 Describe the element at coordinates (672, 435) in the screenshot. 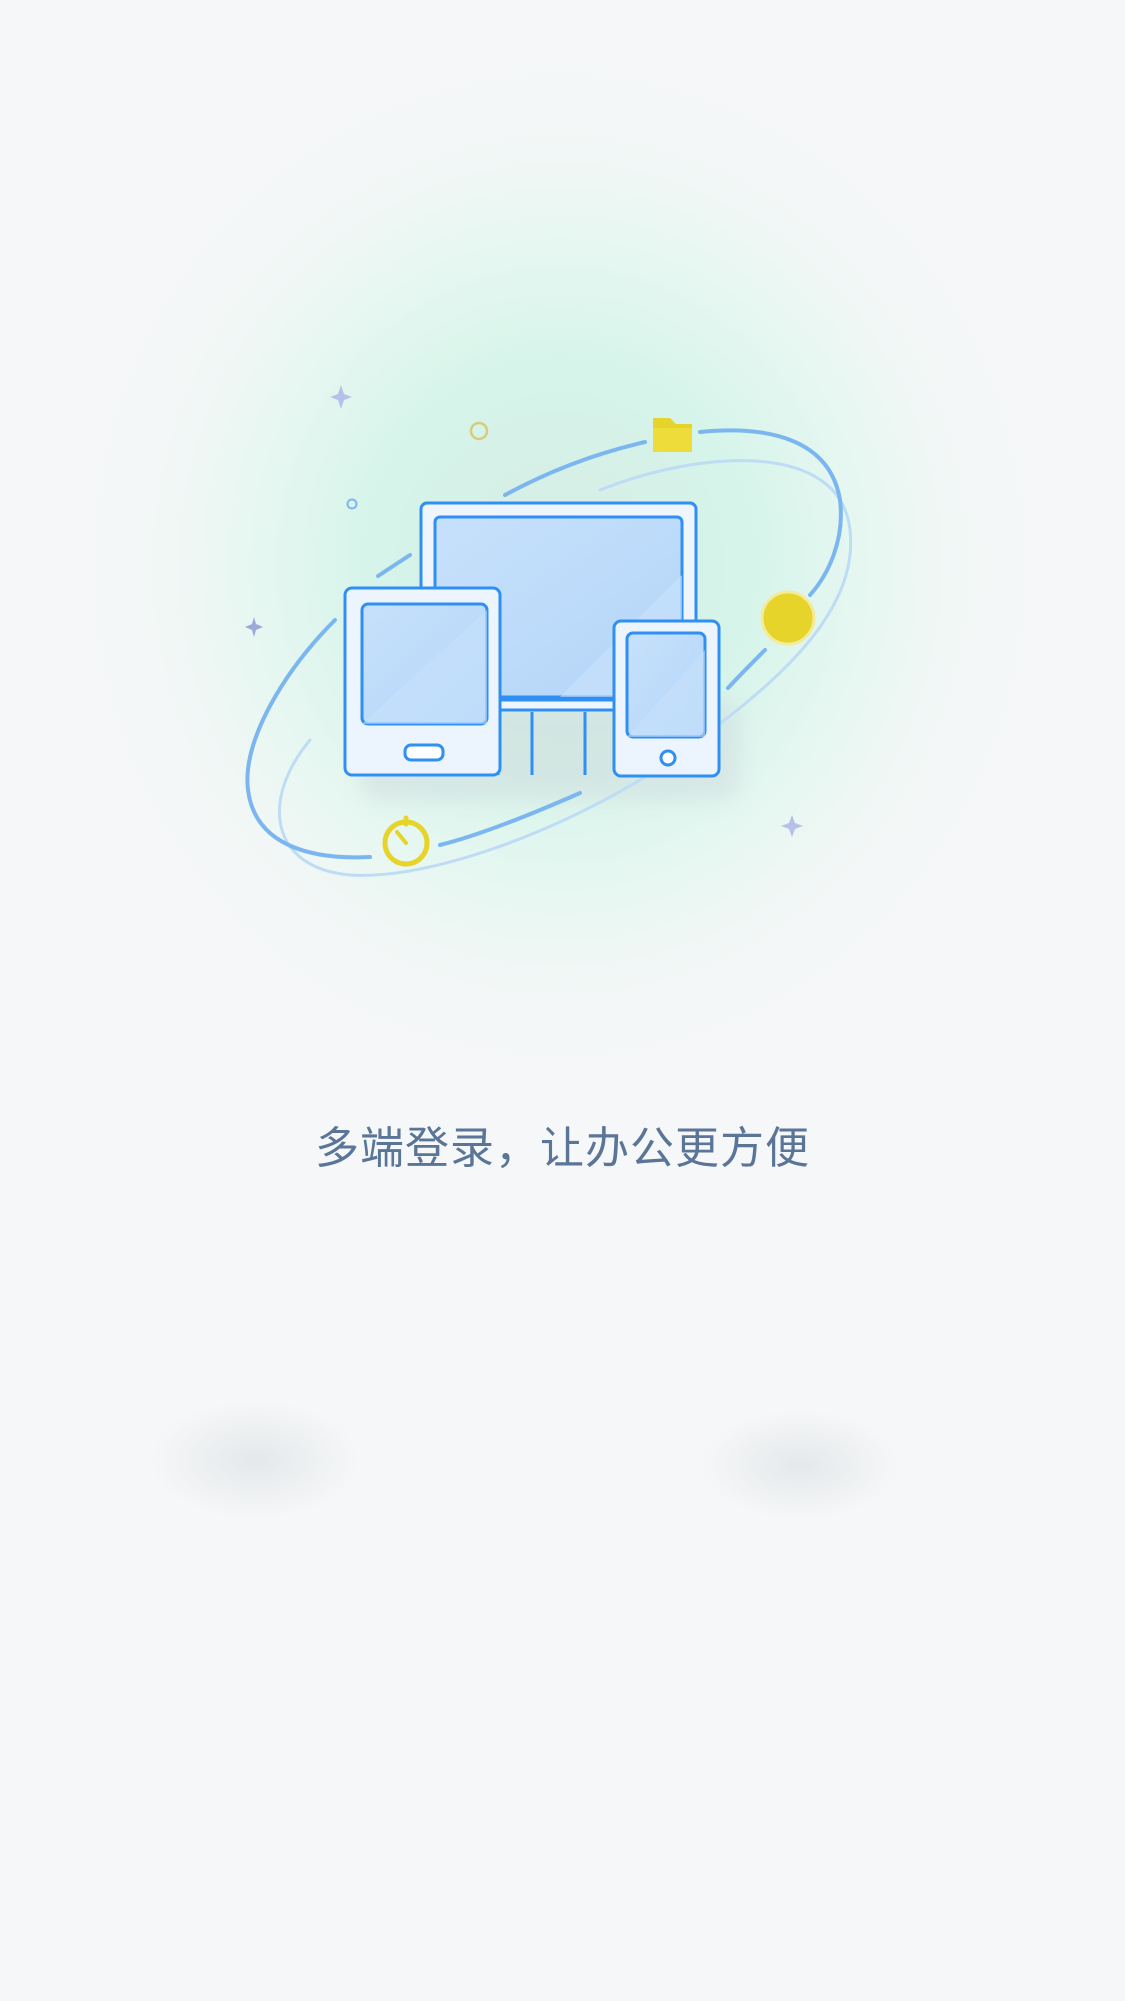

I see `folder-icon` at that location.